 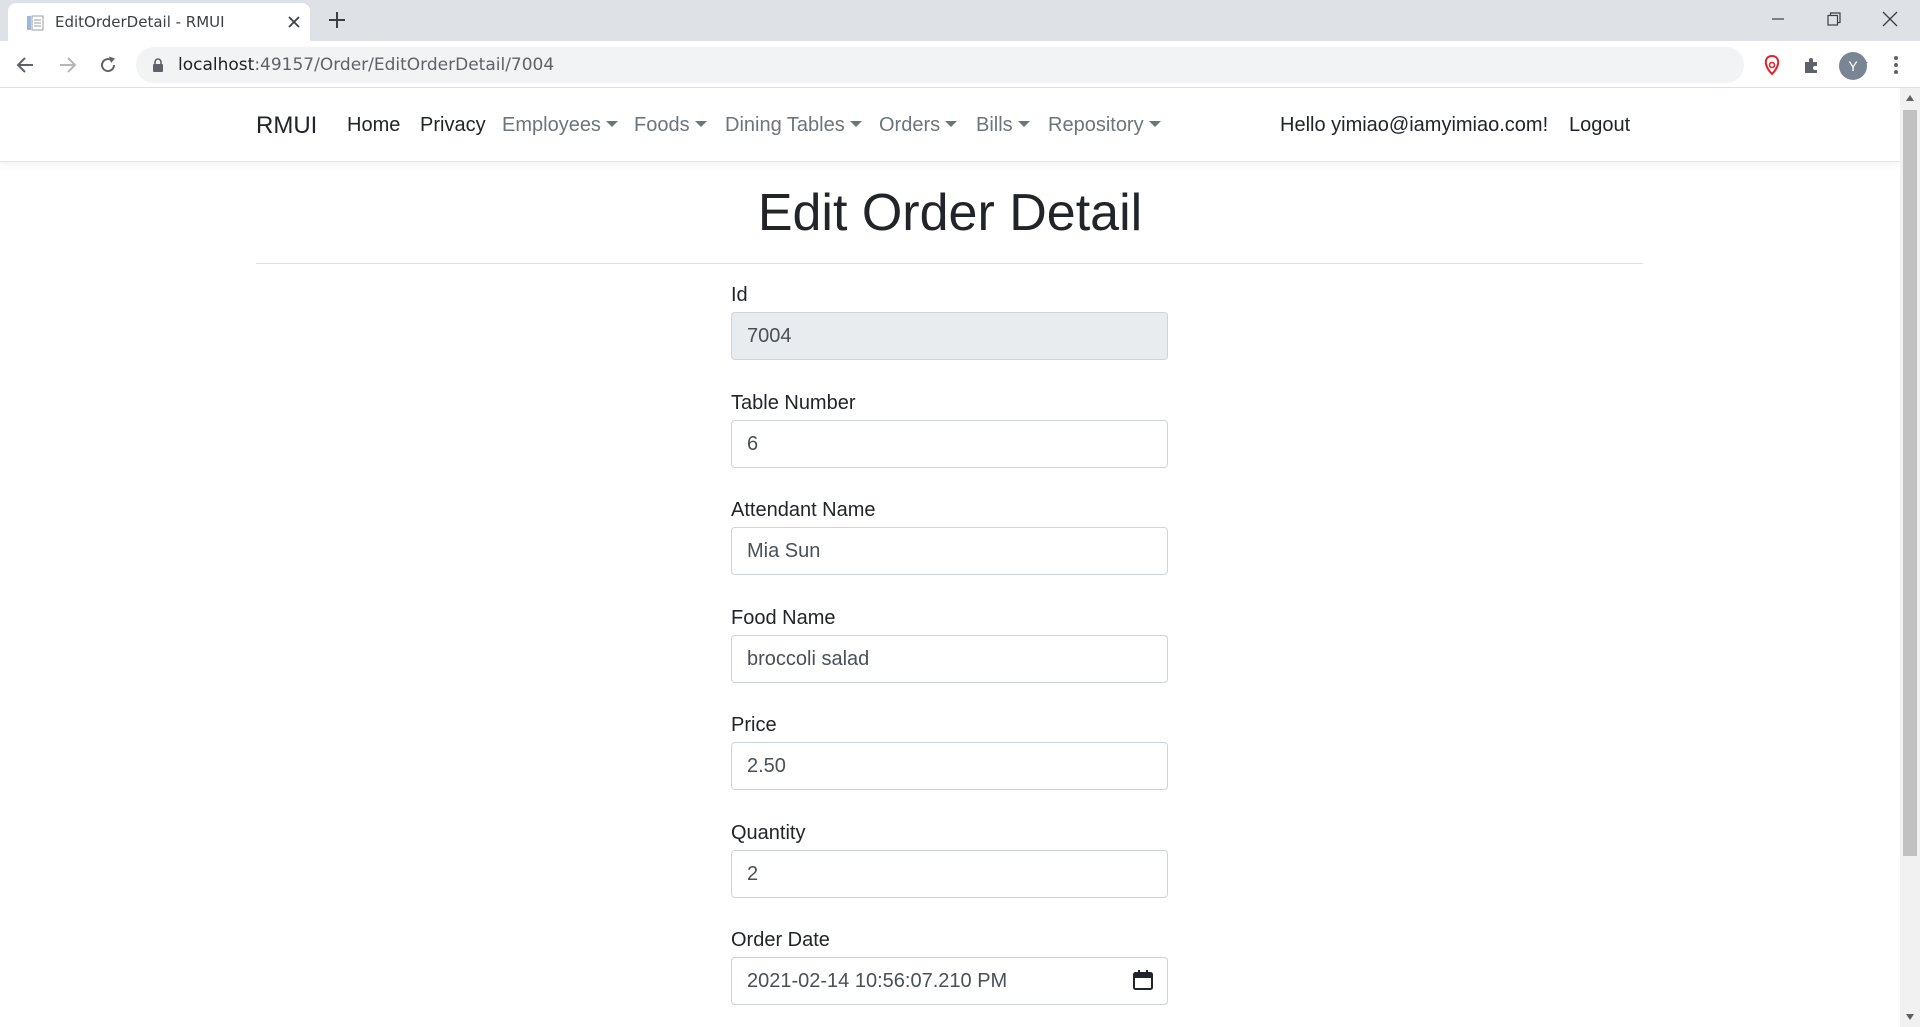 What do you see at coordinates (1599, 125) in the screenshot?
I see `logout-link: Logout` at bounding box center [1599, 125].